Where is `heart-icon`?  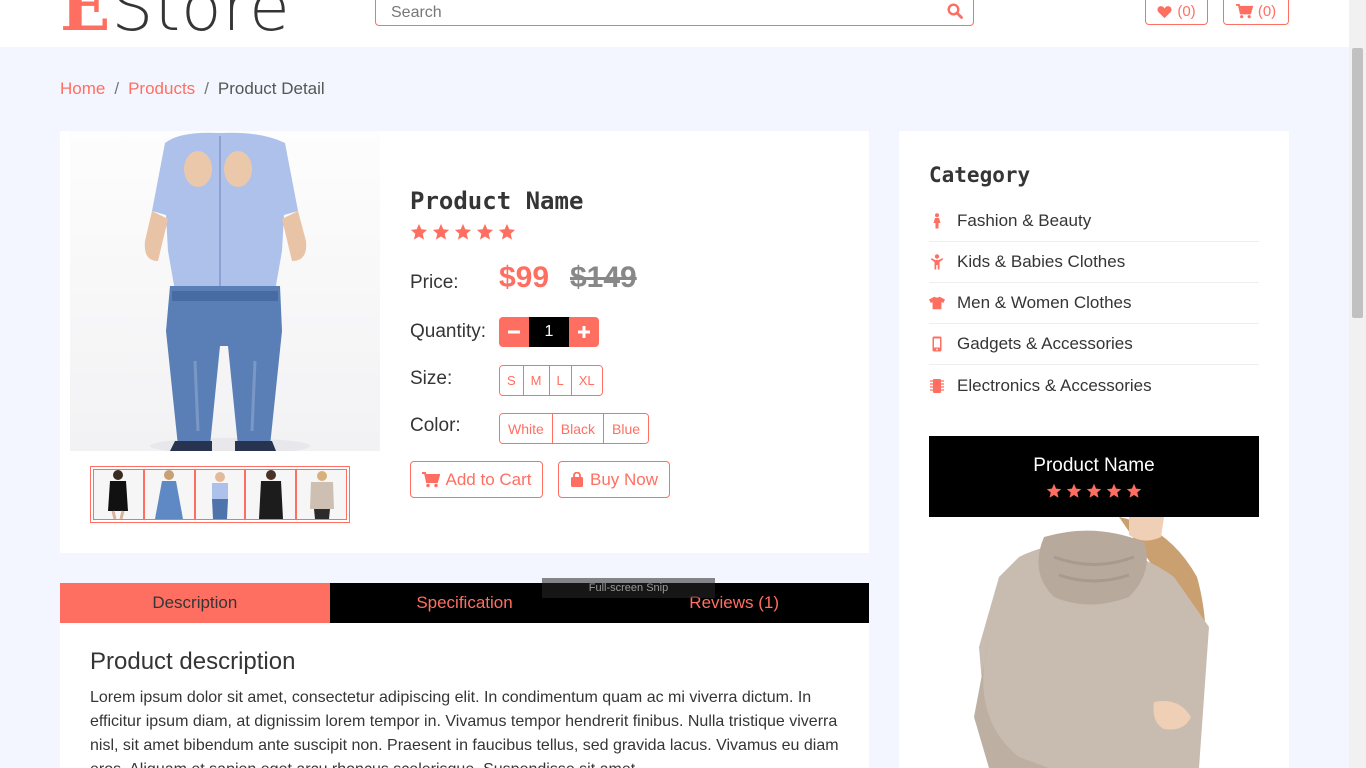 heart-icon is located at coordinates (1164, 11).